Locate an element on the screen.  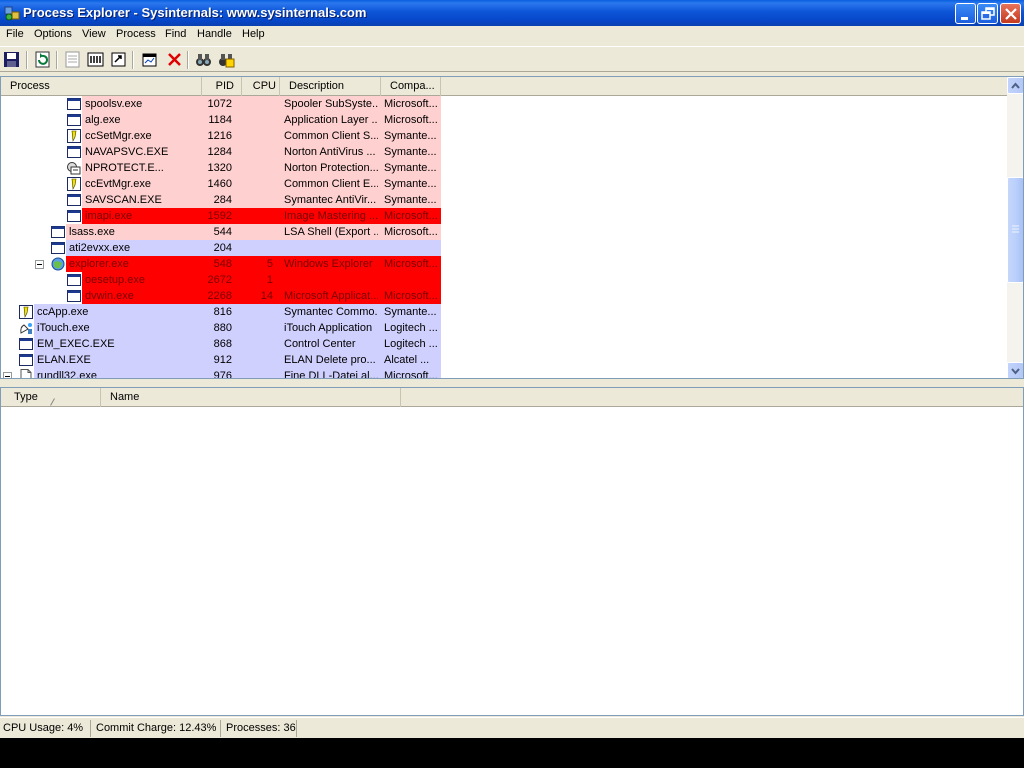
process-row: oesetup.exe 2672 1 is located at coordinates (504, 280).